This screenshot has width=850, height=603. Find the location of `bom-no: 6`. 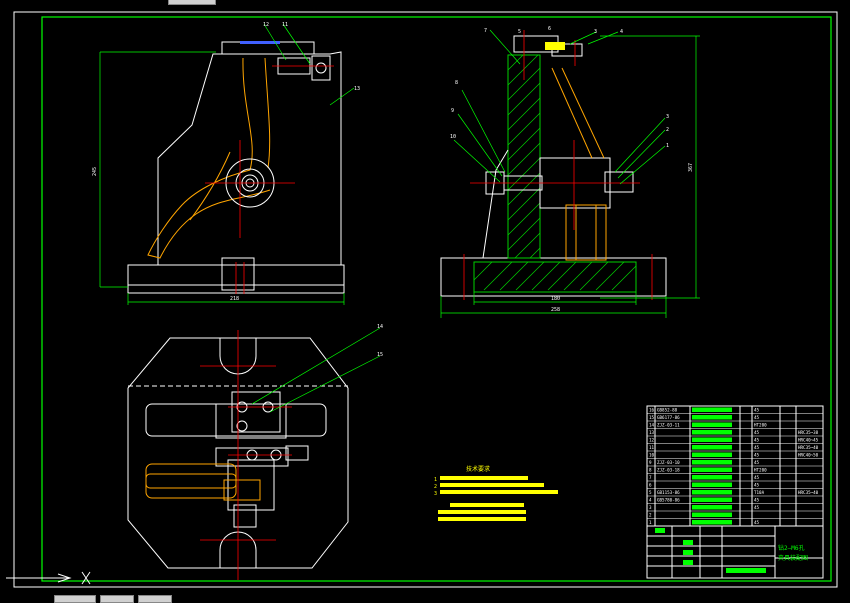

bom-no: 6 is located at coordinates (650, 485).